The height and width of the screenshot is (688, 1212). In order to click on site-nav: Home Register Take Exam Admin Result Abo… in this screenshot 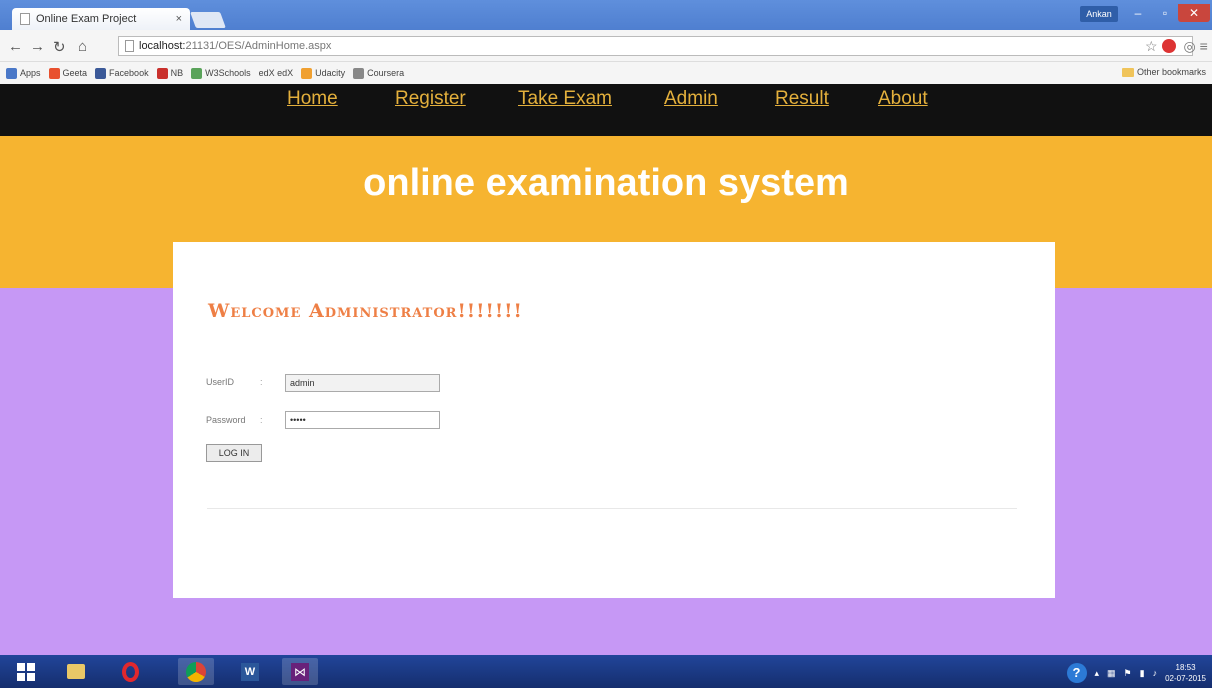, I will do `click(606, 110)`.